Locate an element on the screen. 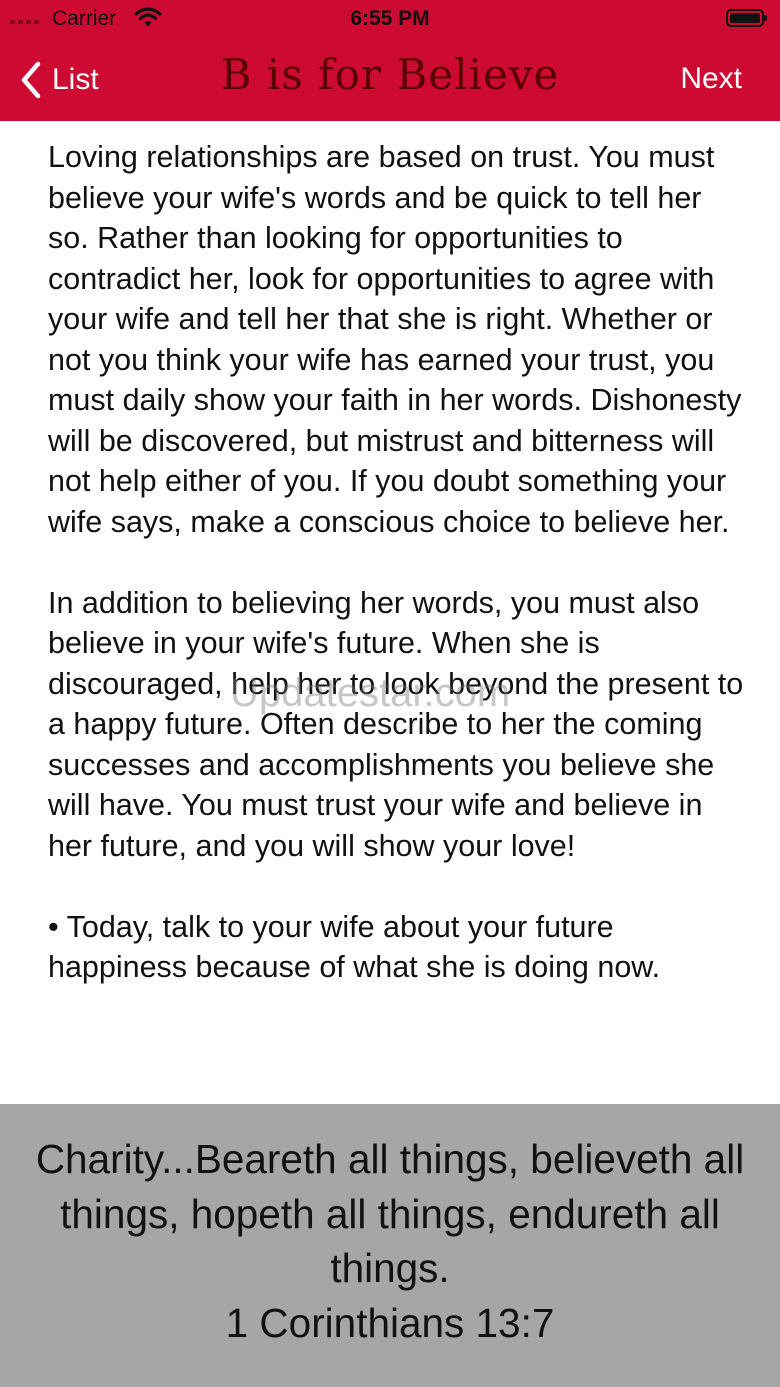 This screenshot has width=780, height=1387. next-button: Next is located at coordinates (711, 79).